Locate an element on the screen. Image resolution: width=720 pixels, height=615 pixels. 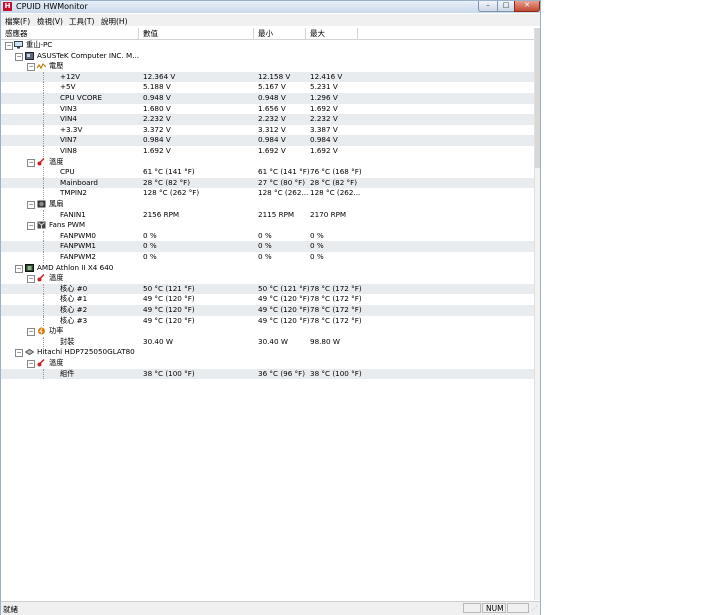
sensor-value: 2.232 V is located at coordinates (157, 119).